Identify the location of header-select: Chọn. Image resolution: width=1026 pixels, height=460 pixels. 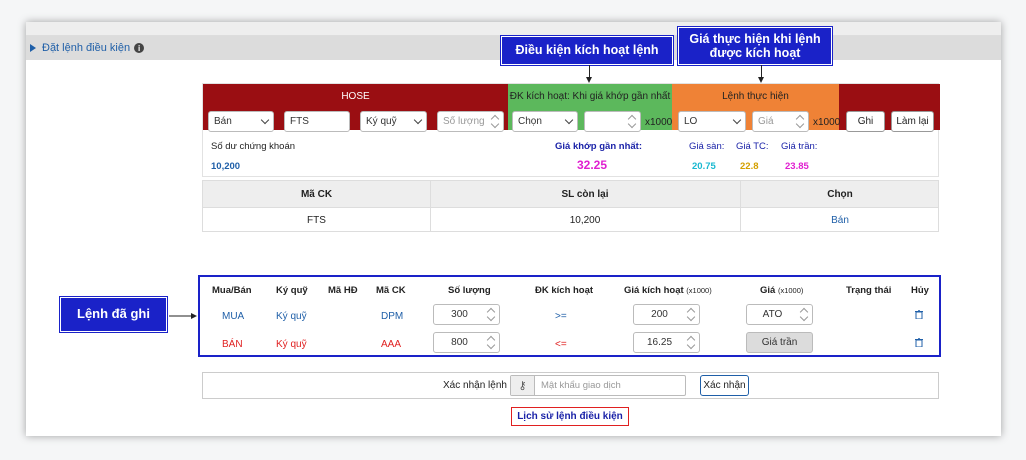
(840, 194).